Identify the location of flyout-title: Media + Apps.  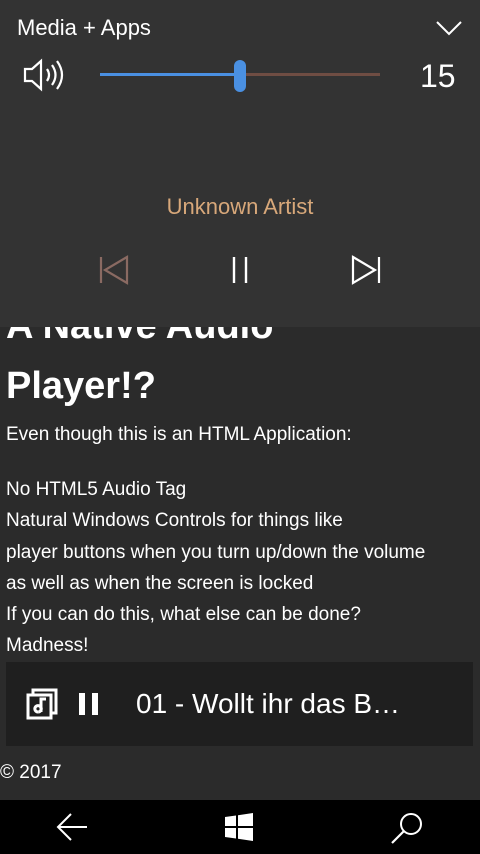
(84, 27).